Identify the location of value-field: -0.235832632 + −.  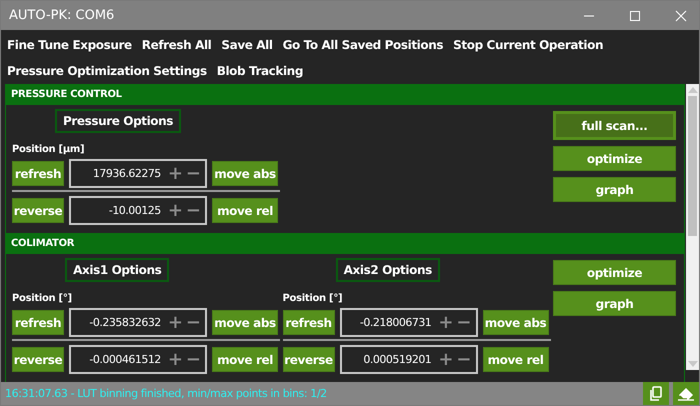
(138, 322).